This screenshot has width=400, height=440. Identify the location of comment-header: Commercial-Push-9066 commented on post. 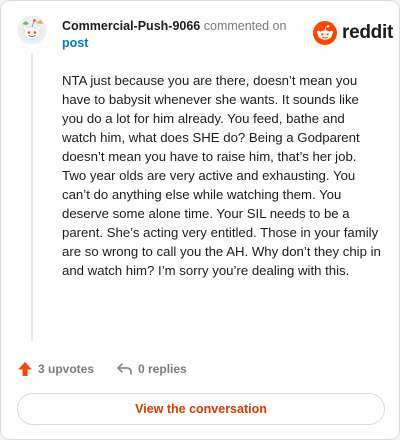
(182, 35).